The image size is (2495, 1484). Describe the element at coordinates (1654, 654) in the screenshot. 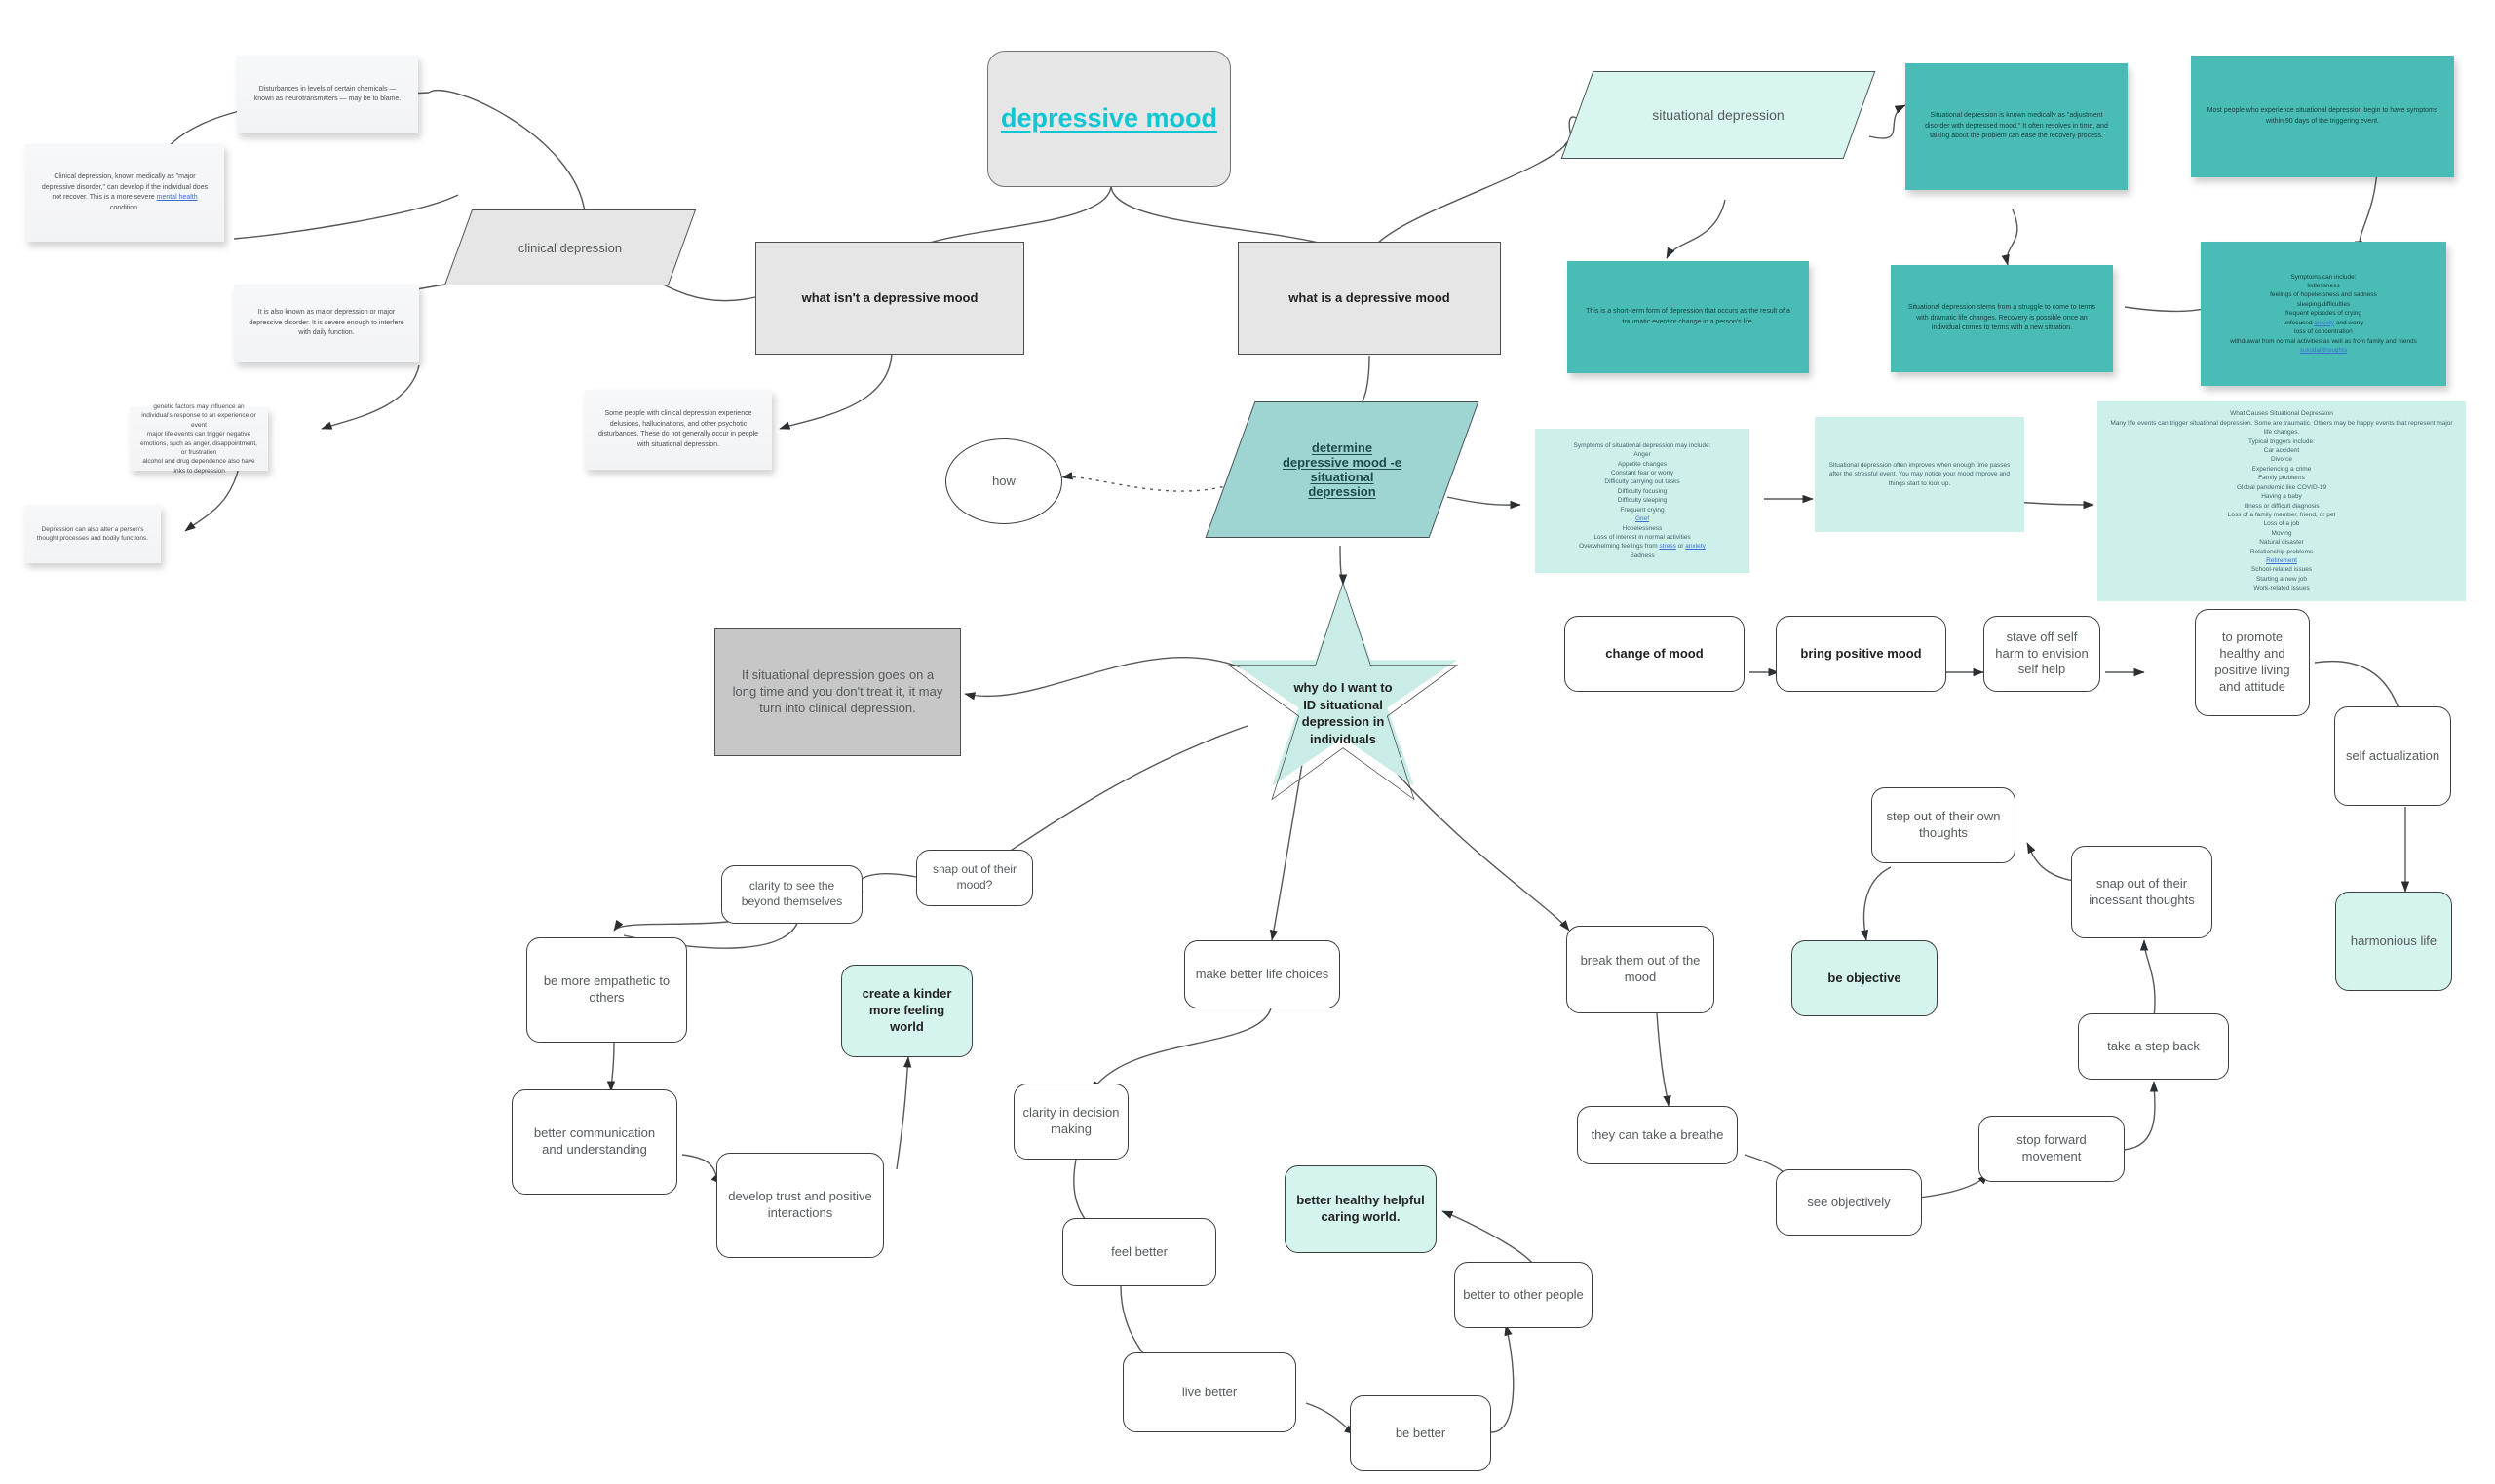

I see `change-of-mood-node: change of mood` at that location.